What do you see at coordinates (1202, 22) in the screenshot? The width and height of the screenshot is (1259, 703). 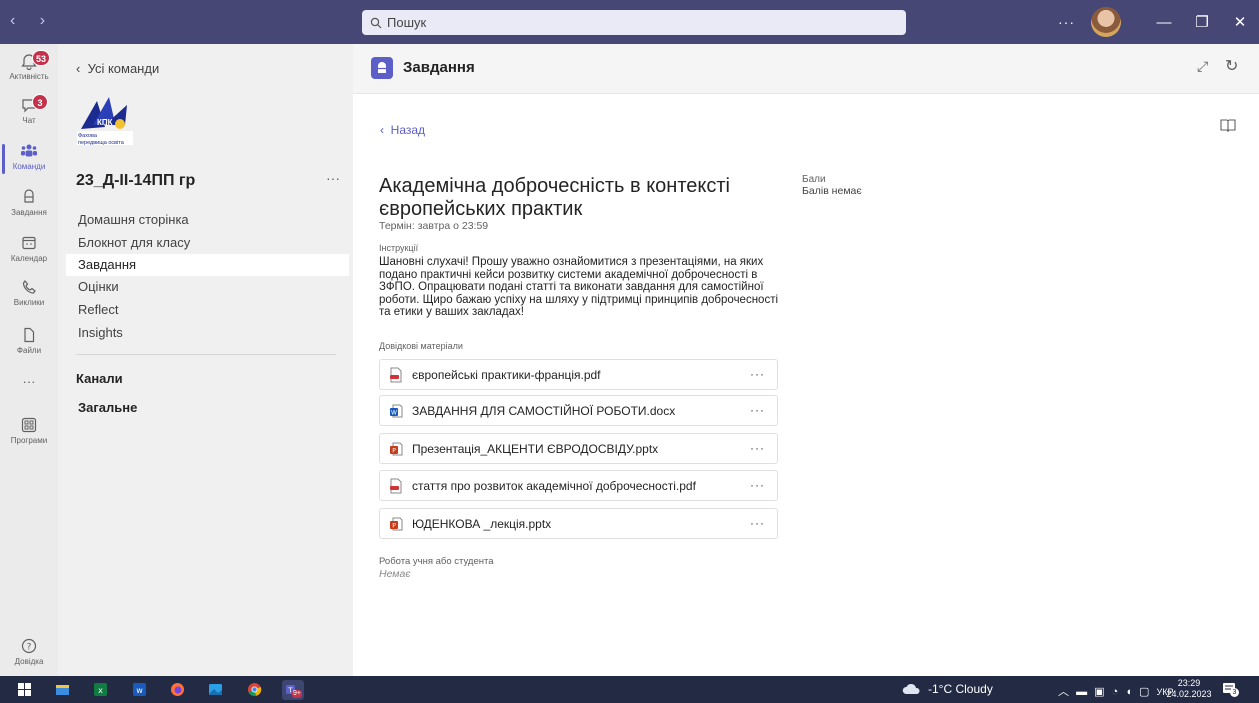 I see `maximize-button: ❐` at bounding box center [1202, 22].